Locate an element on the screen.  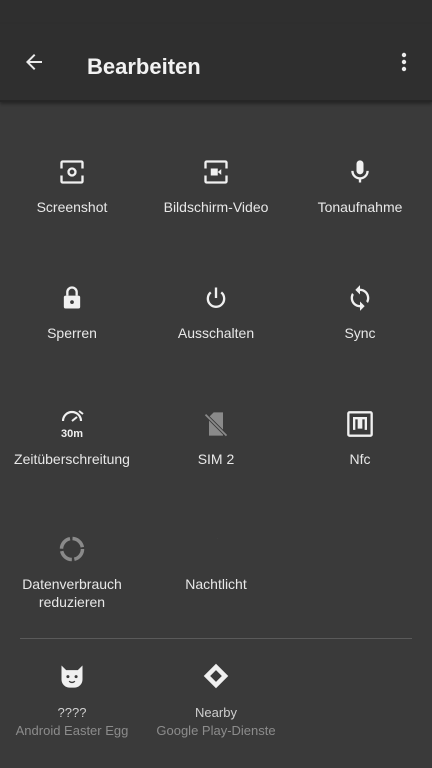
tile-label: Nfc is located at coordinates (360, 459).